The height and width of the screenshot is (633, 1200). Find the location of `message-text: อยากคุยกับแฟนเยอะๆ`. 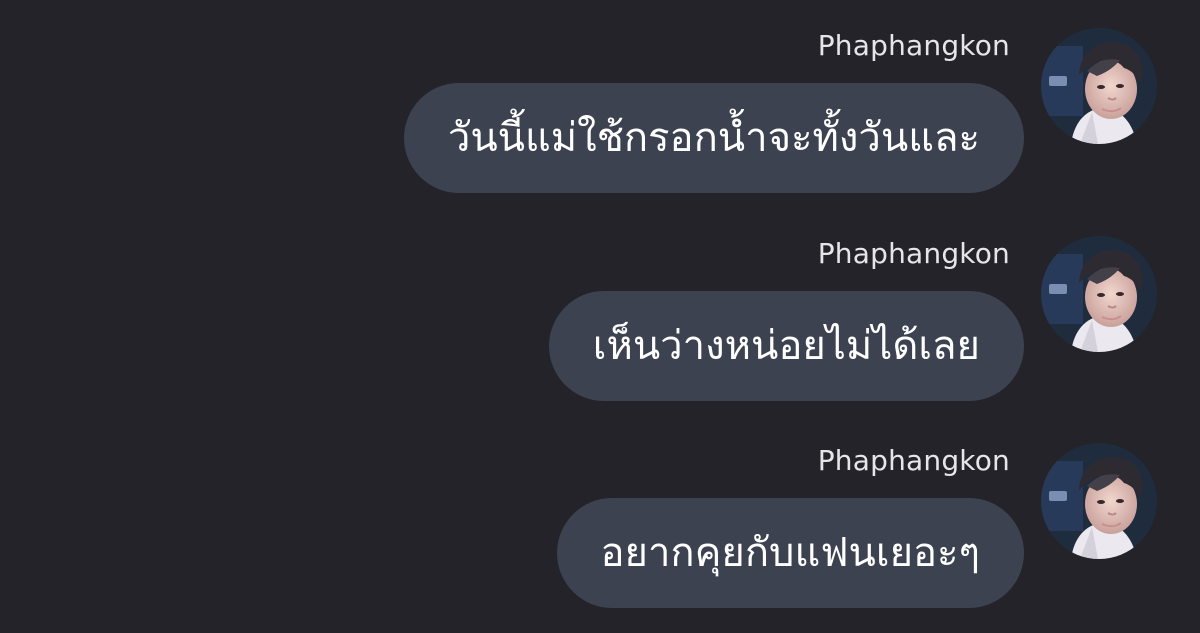

message-text: อยากคุยกับแฟนเยอะๆ is located at coordinates (790, 553).